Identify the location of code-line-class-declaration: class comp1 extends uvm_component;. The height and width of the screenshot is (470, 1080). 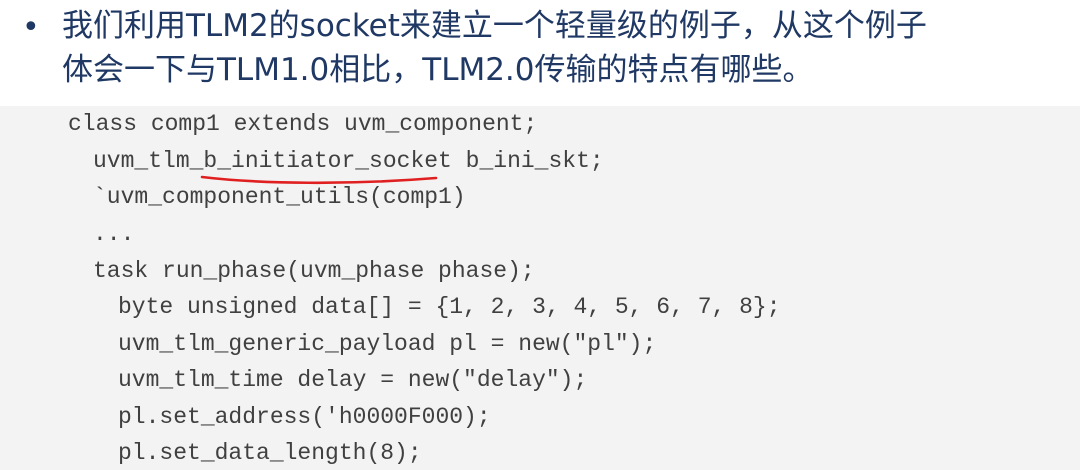
(303, 124).